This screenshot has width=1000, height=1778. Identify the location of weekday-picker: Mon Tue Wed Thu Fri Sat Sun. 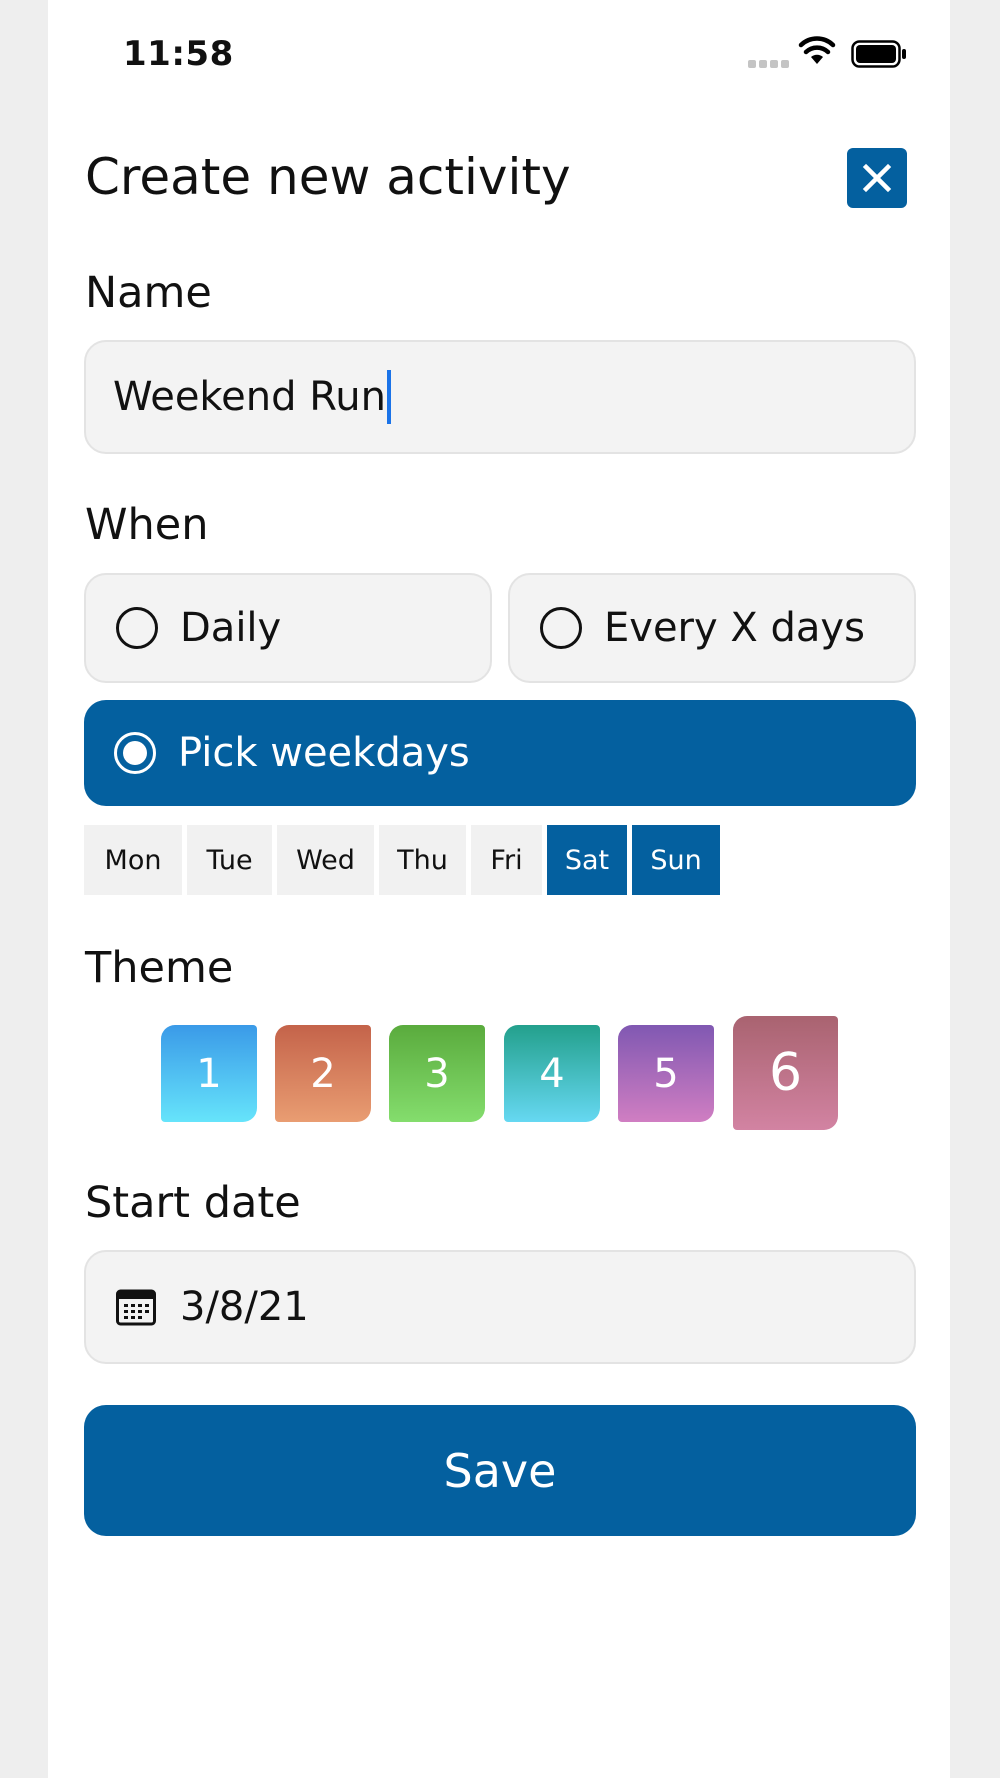
(404, 860).